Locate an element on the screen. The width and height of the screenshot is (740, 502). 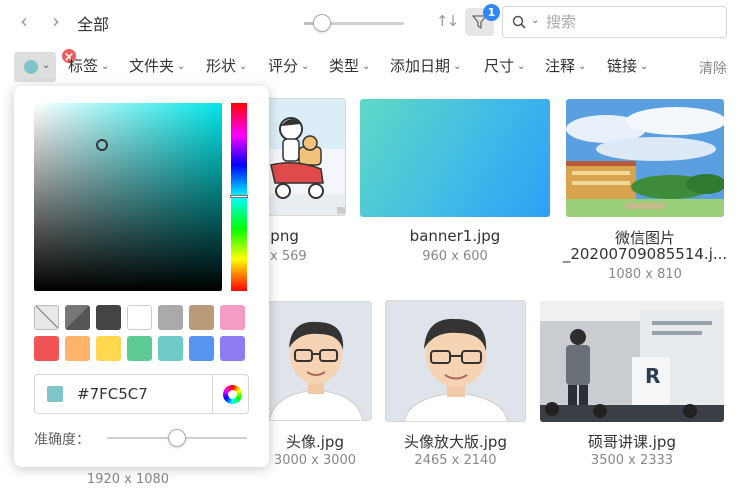
hex-input-box: #7FC5C7 is located at coordinates (141, 394).